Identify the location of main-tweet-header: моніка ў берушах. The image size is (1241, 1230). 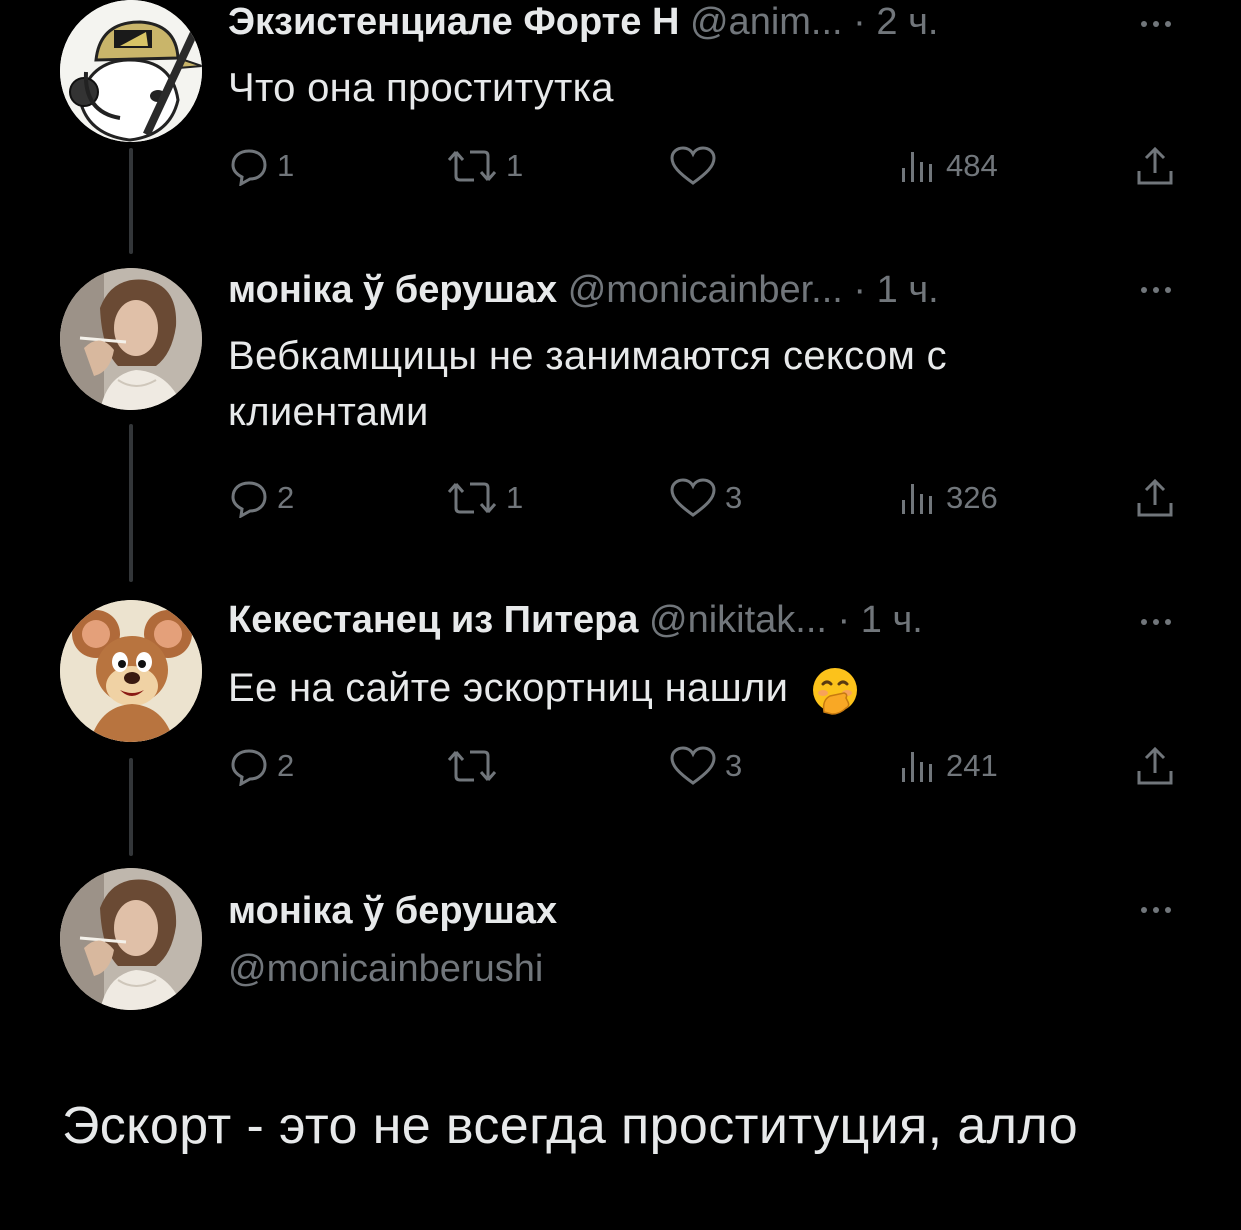
(392, 911).